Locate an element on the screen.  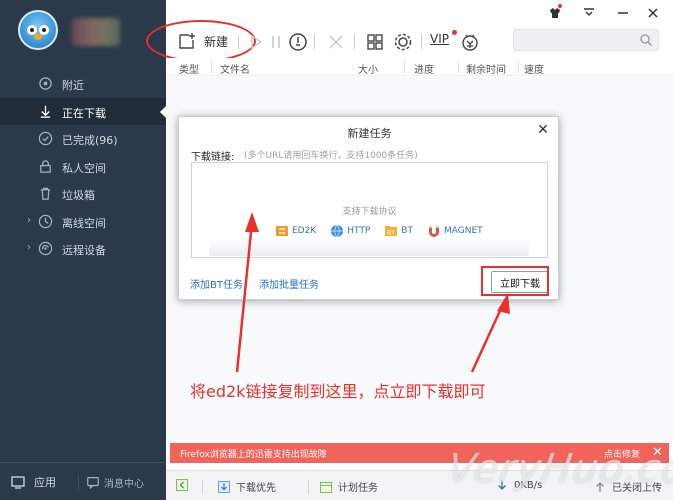
upload-icon is located at coordinates (600, 486).